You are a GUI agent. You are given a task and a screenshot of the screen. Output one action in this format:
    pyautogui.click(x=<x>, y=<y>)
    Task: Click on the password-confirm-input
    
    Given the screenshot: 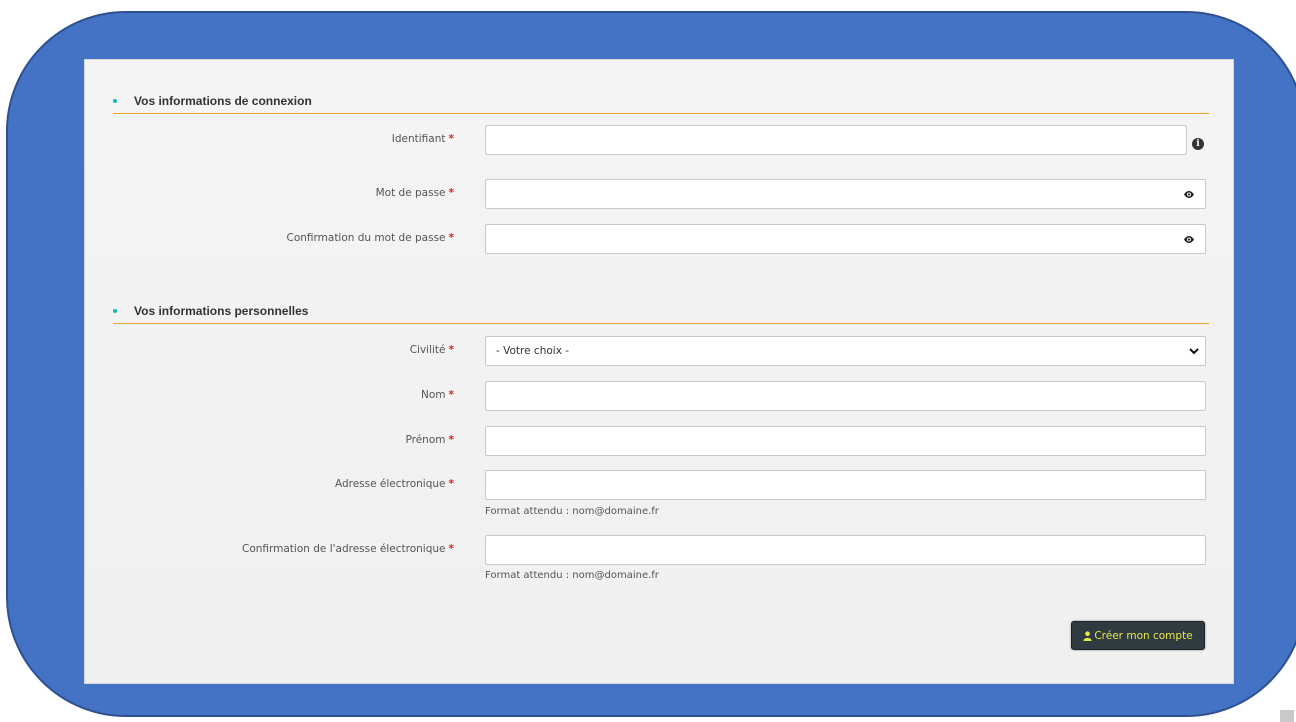 What is the action you would take?
    pyautogui.click(x=845, y=239)
    